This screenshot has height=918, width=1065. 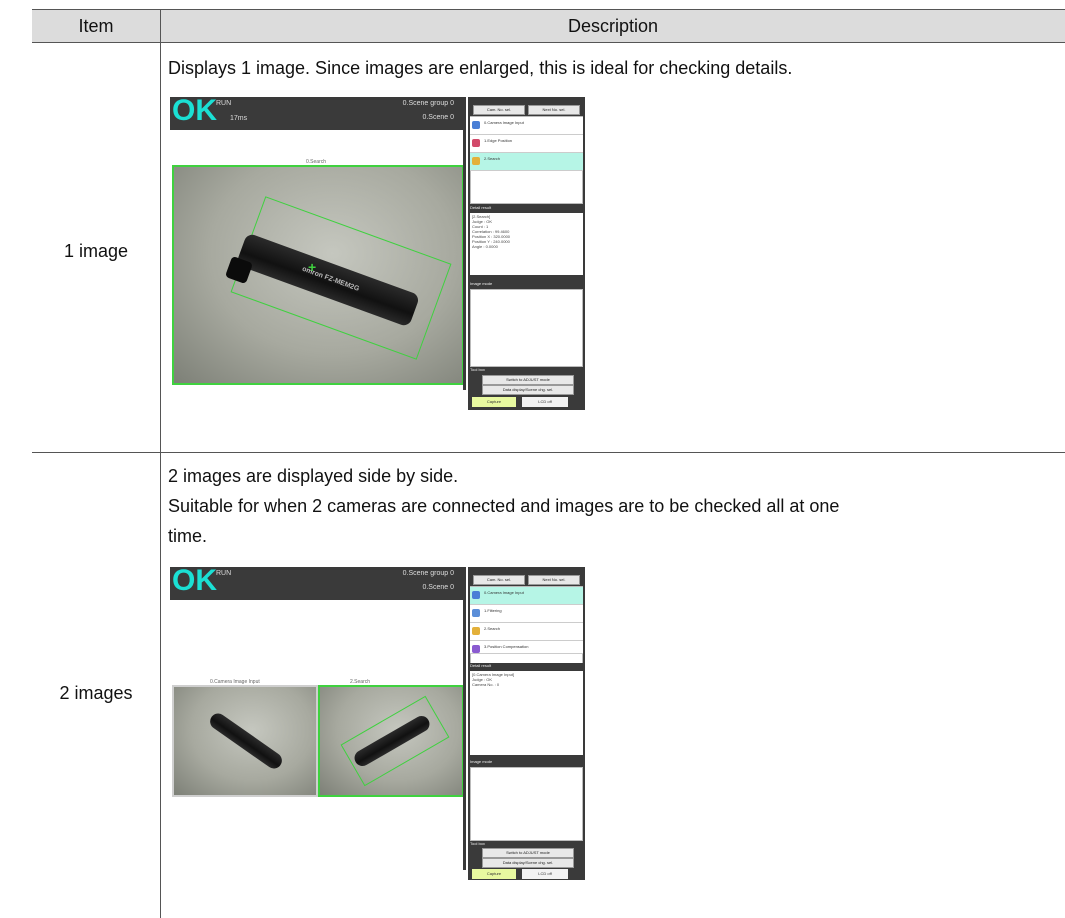 What do you see at coordinates (160, 26) in the screenshot?
I see `header-divider` at bounding box center [160, 26].